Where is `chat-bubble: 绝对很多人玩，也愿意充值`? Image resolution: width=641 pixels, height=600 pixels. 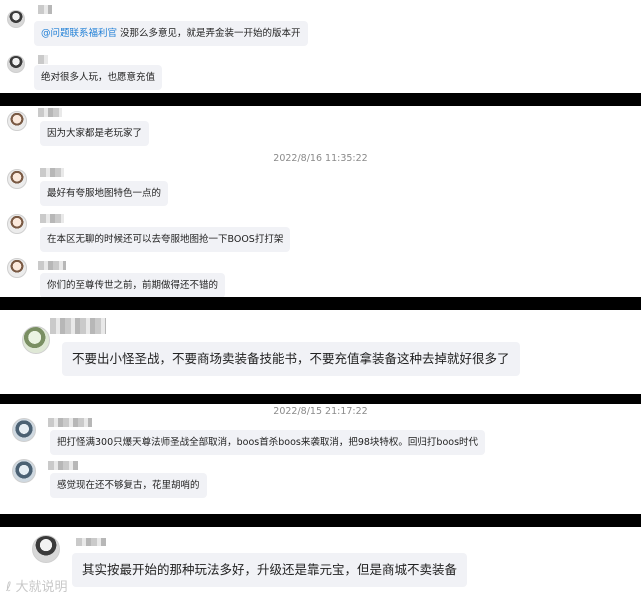
chat-bubble: 绝对很多人玩，也愿意充值 is located at coordinates (98, 77).